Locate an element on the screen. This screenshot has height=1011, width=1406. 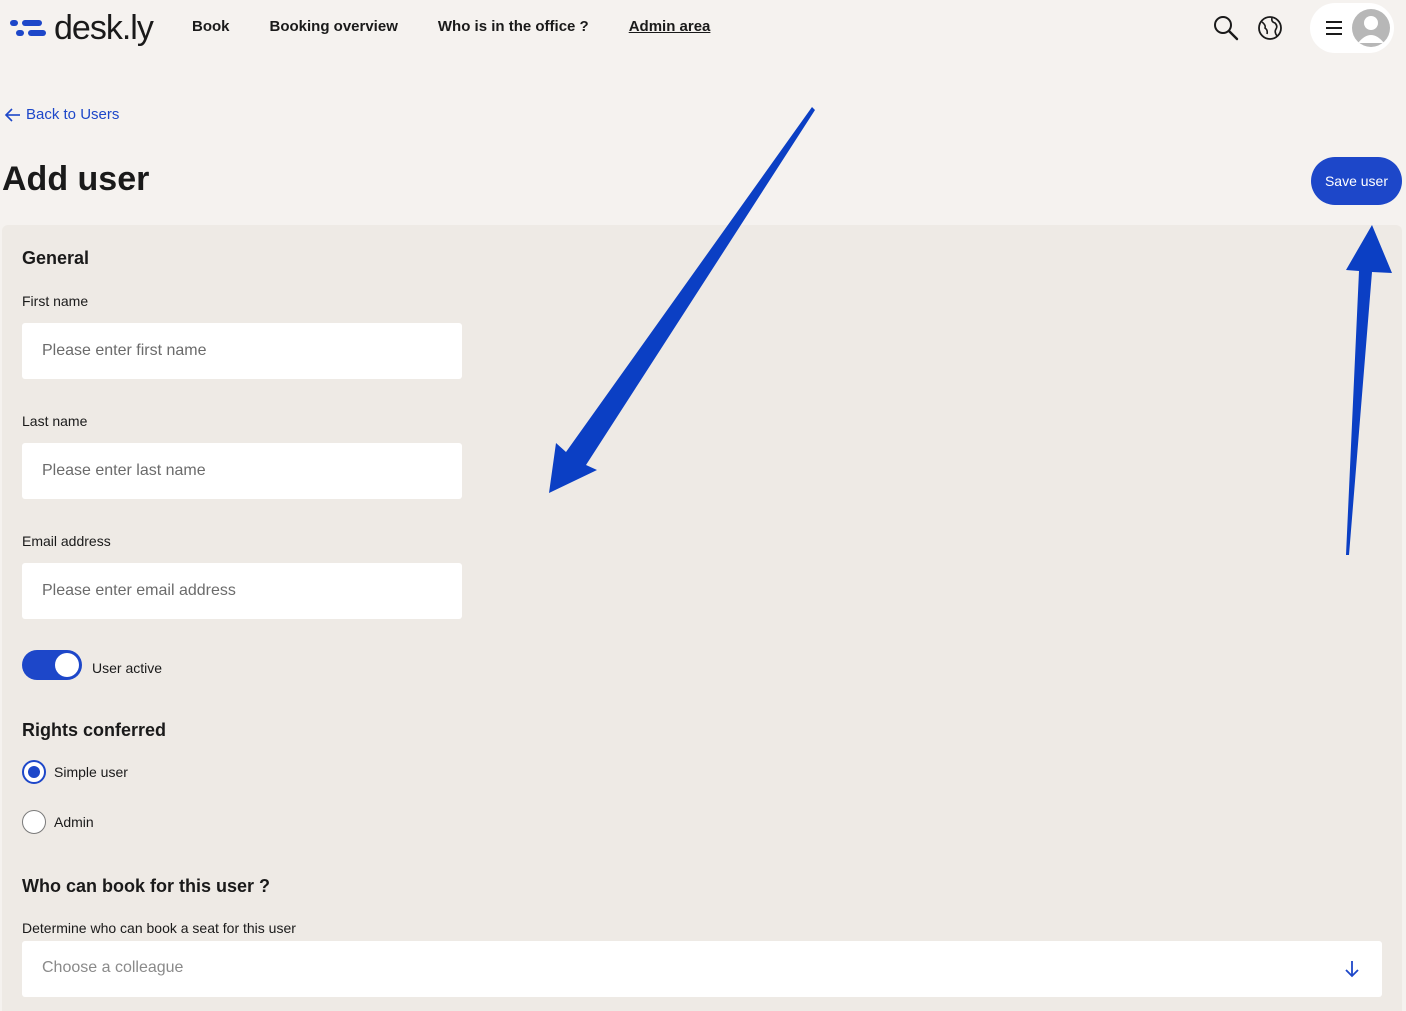
radio-simple-user is located at coordinates (34, 772).